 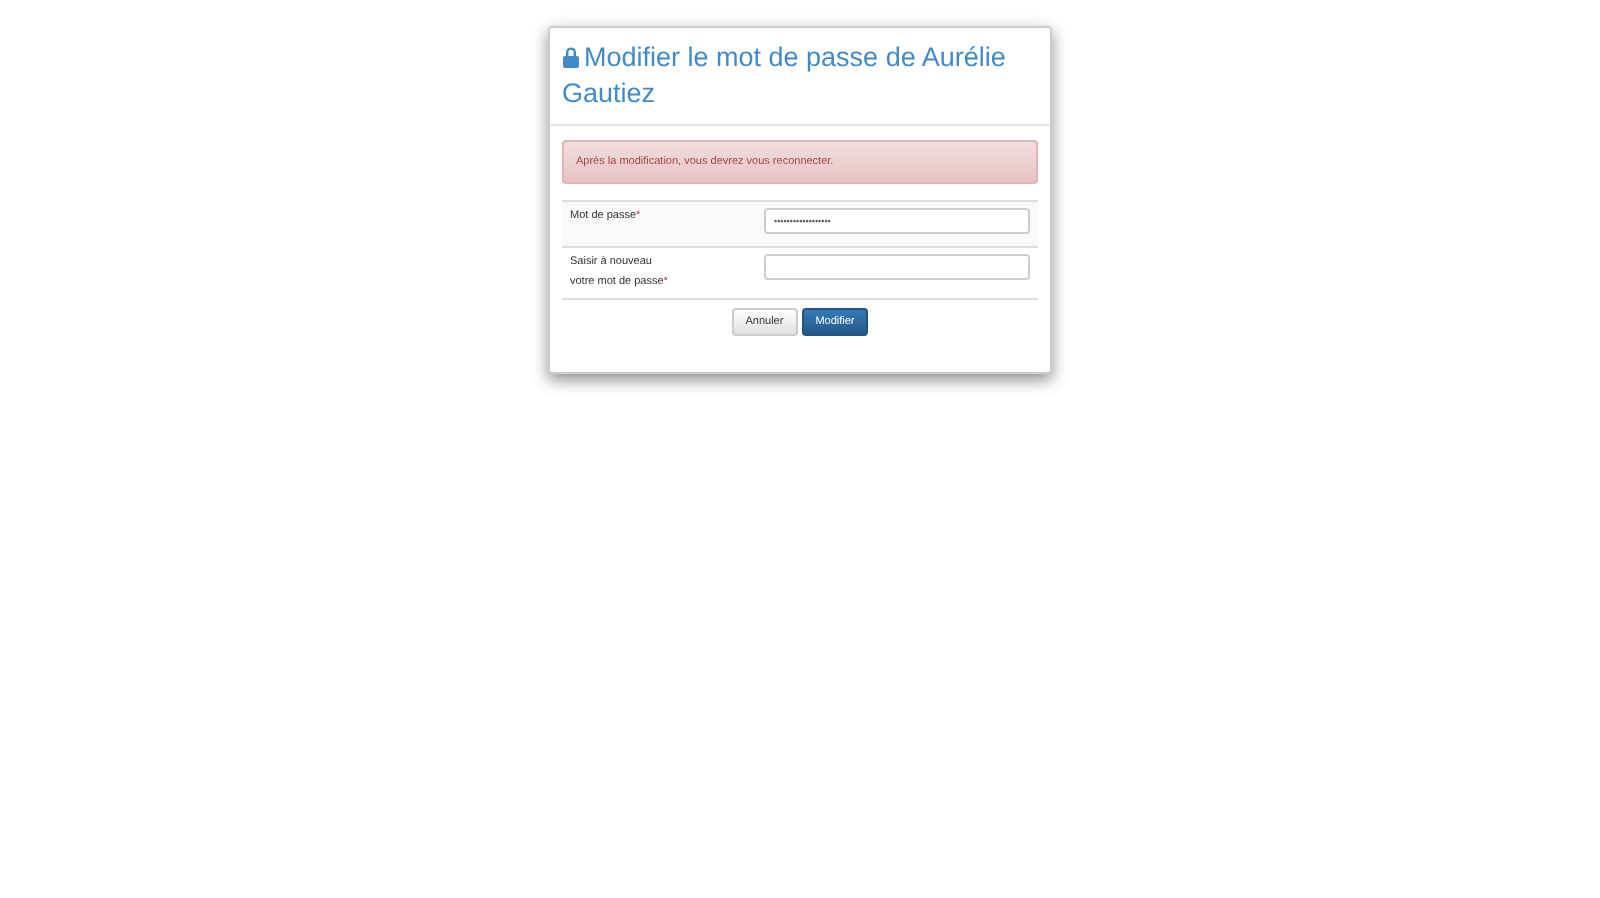 I want to click on dialog-title: Modifier le mot de passe de Aurélie Gautiez, so click(x=785, y=76).